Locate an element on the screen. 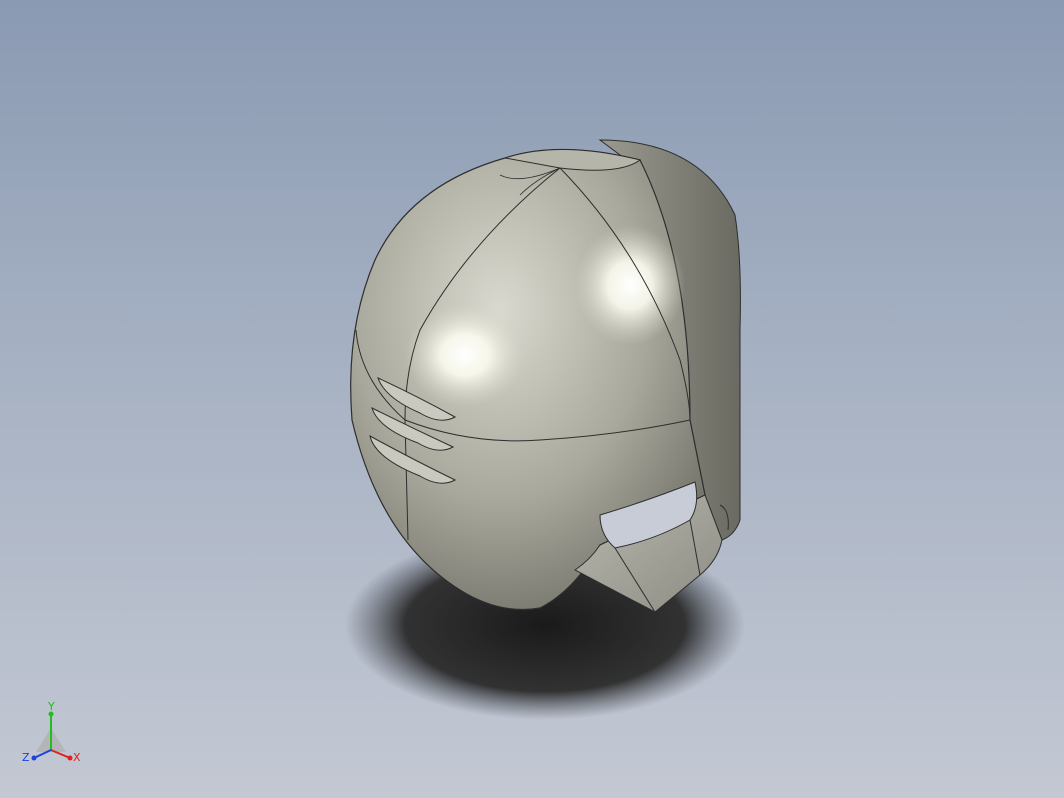 This screenshot has width=1064, height=798. specular-highlight-right is located at coordinates (630, 285).